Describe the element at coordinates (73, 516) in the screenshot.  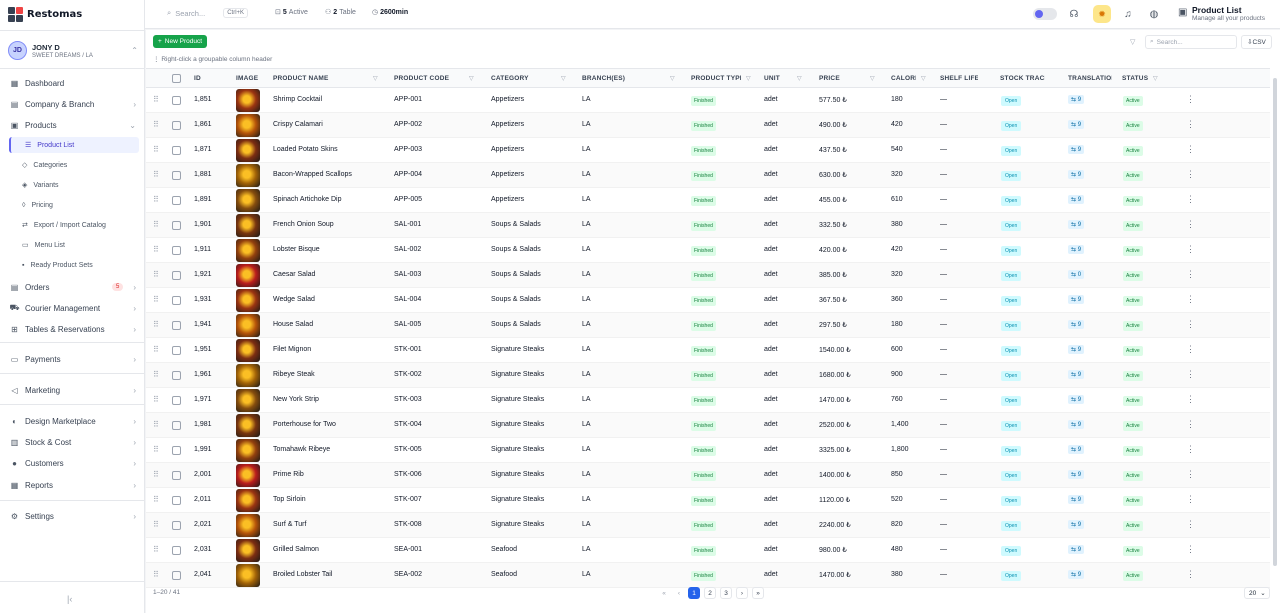
I see `nav-settings: ⚙ Settings ›` at that location.